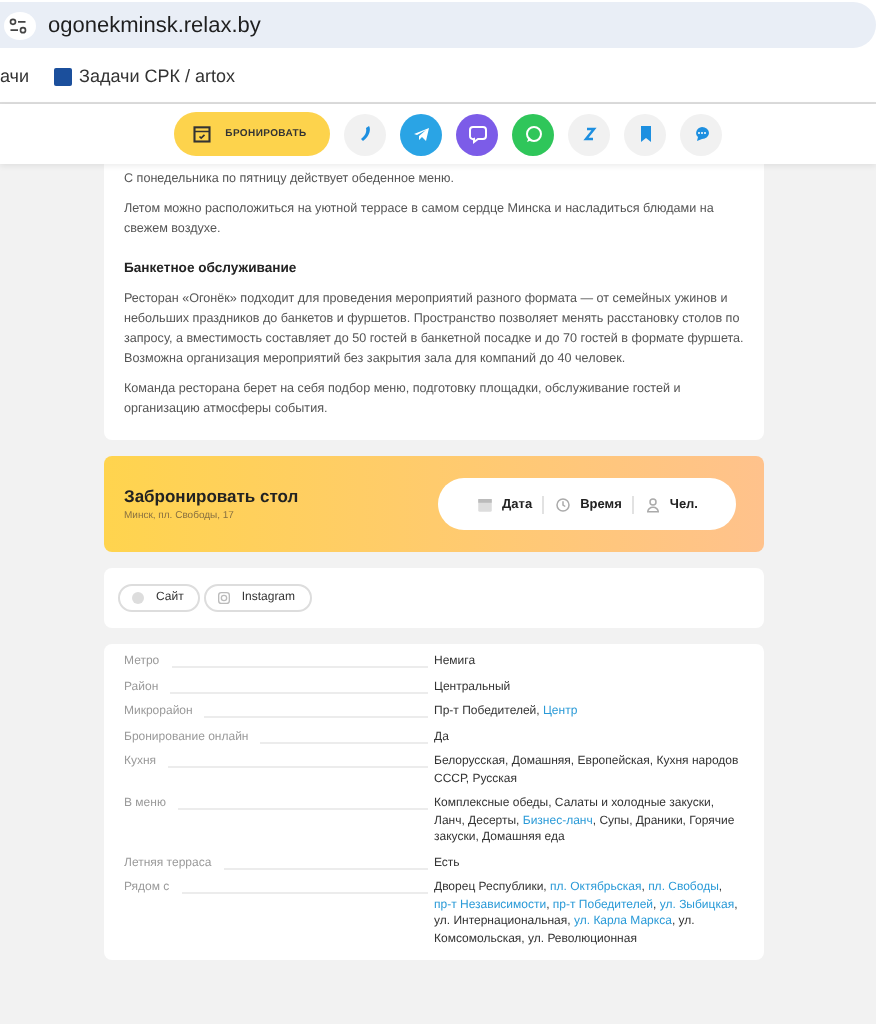 The height and width of the screenshot is (1024, 876). I want to click on bookmark-favicon-icon, so click(62, 76).